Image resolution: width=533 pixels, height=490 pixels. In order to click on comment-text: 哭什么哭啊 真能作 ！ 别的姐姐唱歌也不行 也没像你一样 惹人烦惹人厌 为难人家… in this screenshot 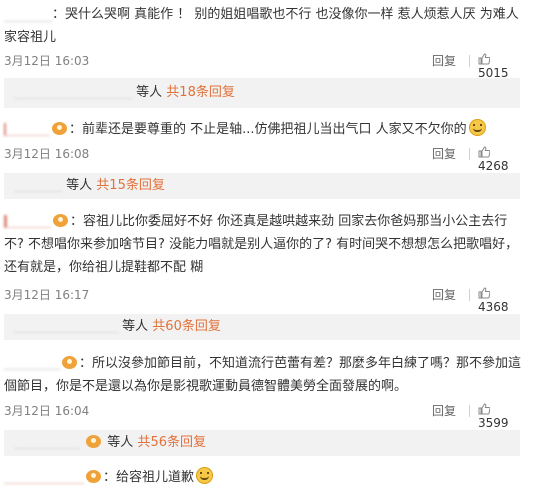, I will do `click(261, 26)`.